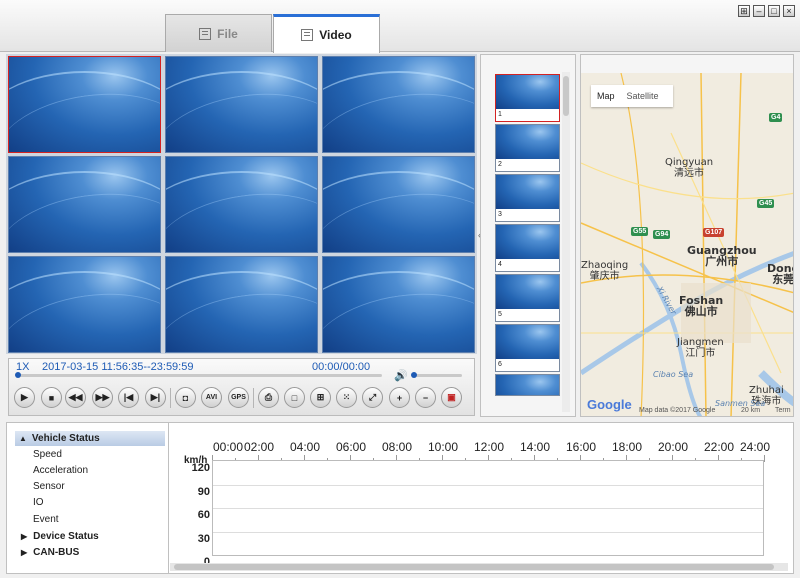  Describe the element at coordinates (687, 64) in the screenshot. I see `map-header` at that location.